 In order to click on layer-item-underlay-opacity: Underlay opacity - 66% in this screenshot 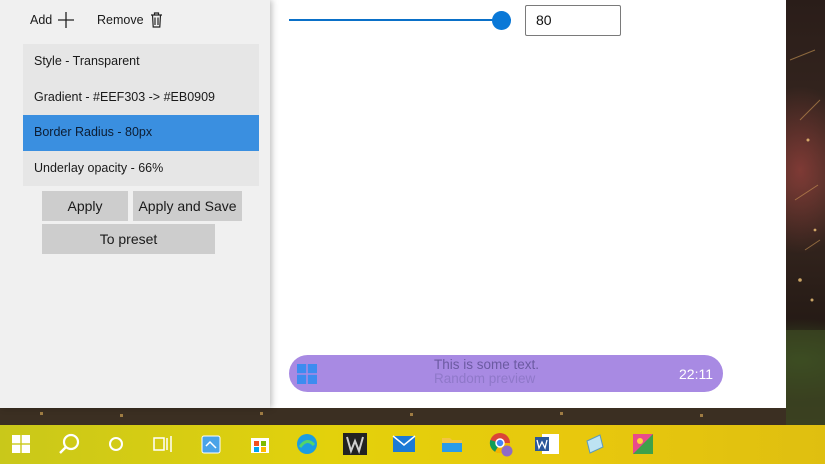, I will do `click(141, 169)`.